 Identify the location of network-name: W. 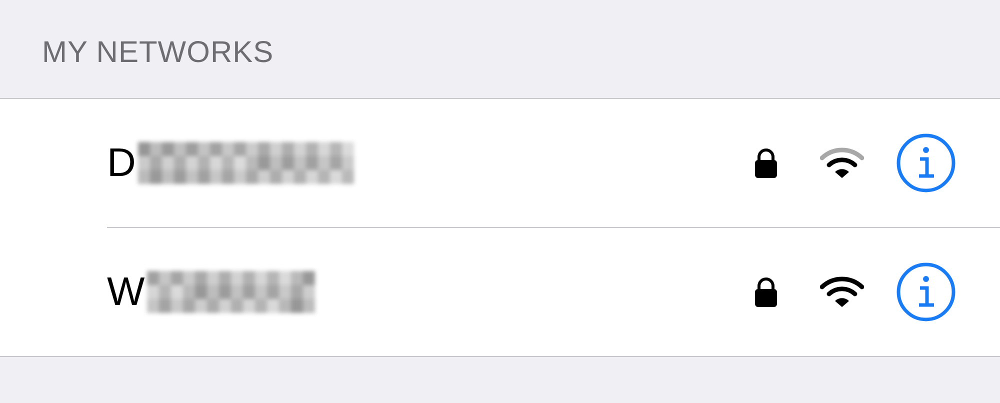
(126, 292).